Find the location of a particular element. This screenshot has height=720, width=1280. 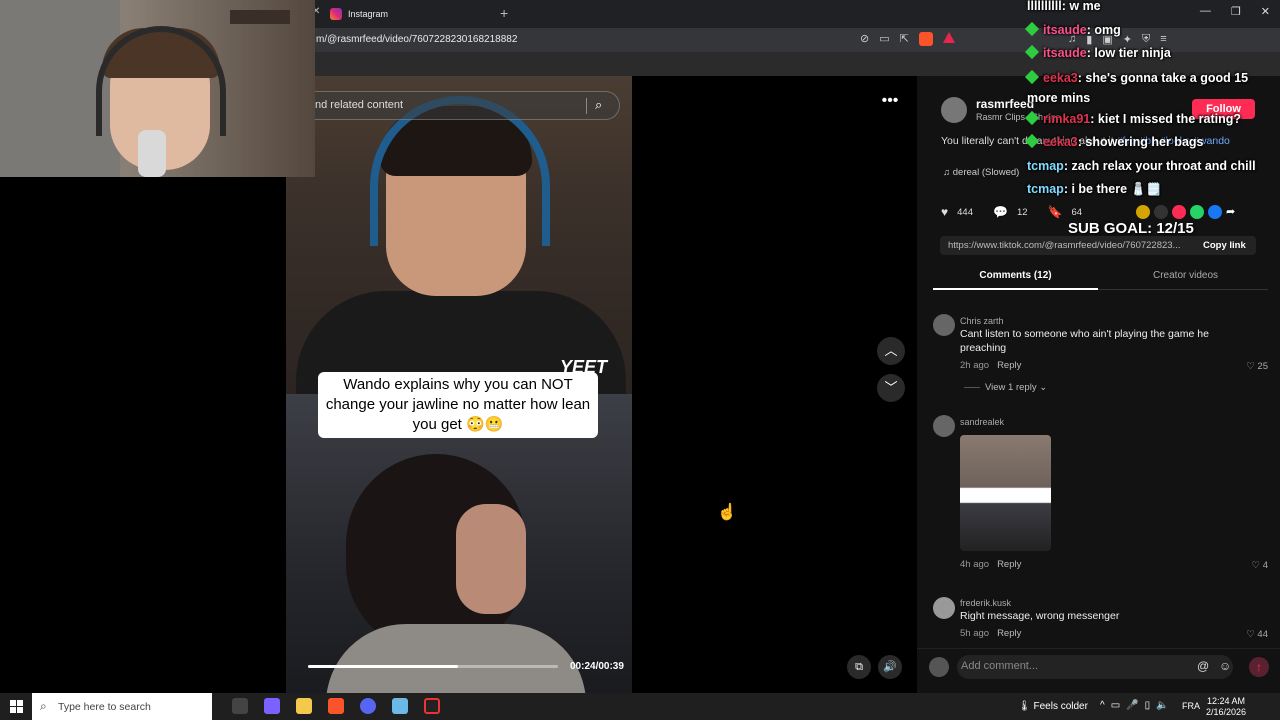

arrow-up-icon: ↑ is located at coordinates (1259, 667).